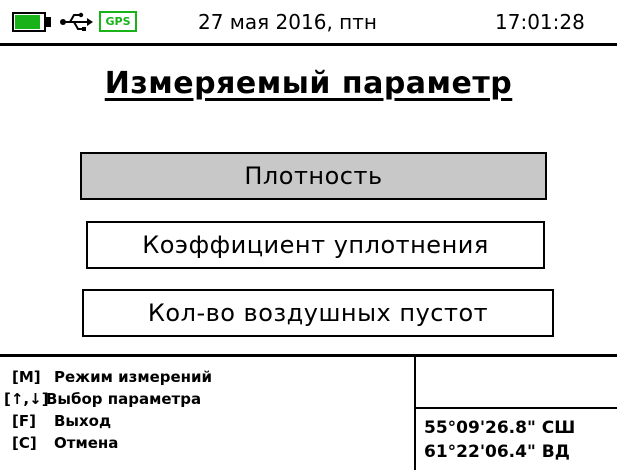  I want to click on hint-select: [↑,↓] Выбор параметра, so click(102, 399).